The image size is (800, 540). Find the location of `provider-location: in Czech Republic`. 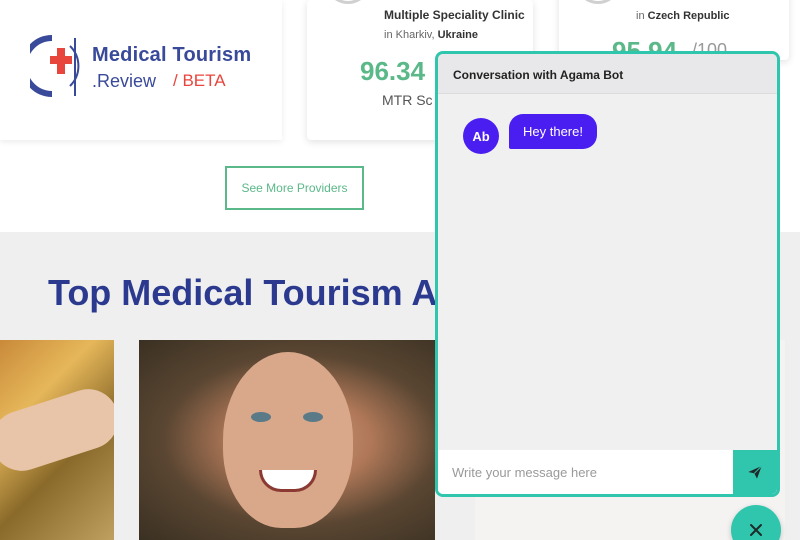

provider-location: in Czech Republic is located at coordinates (683, 16).